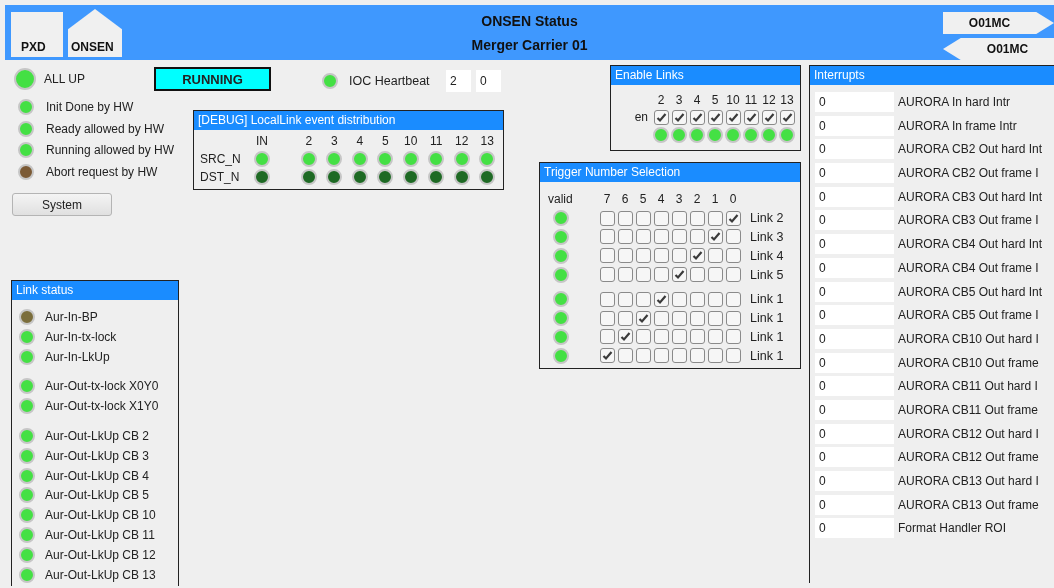  What do you see at coordinates (968, 386) in the screenshot?
I see `interrupt-label: AURORA CB11 Out hard I` at bounding box center [968, 386].